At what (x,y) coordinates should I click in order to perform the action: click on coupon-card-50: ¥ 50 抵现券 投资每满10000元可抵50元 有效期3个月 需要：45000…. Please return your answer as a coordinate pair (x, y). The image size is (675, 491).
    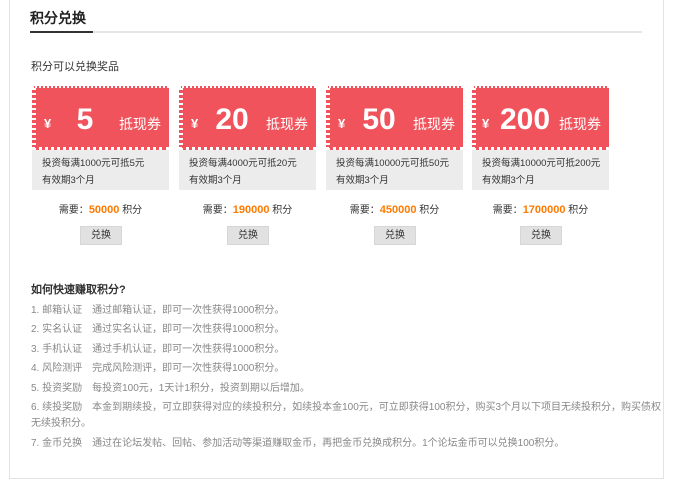
    Looking at the image, I should click on (394, 169).